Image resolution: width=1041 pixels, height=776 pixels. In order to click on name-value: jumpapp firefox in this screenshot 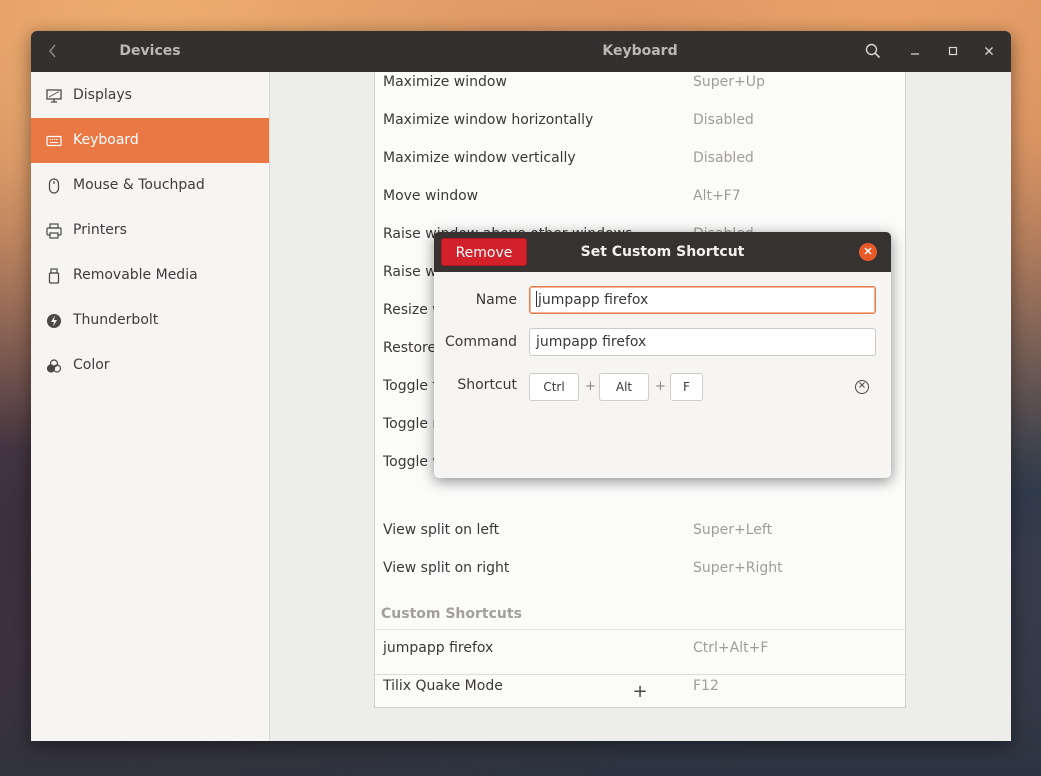, I will do `click(593, 300)`.